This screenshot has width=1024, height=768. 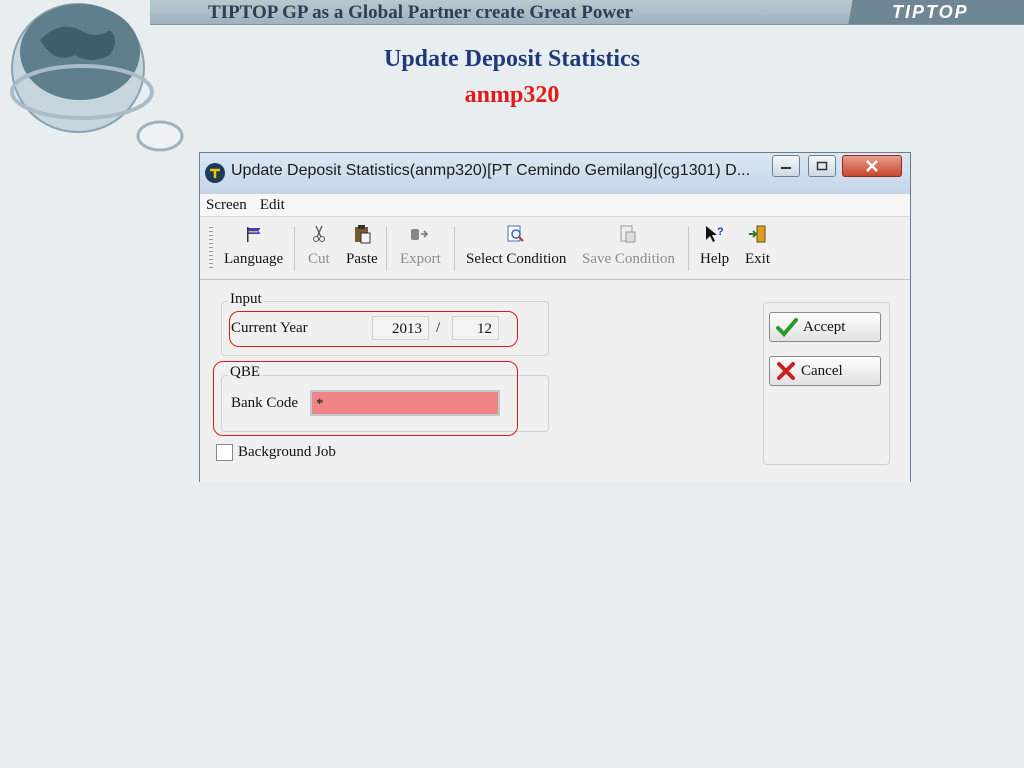 What do you see at coordinates (253, 245) in the screenshot?
I see `language-button: Language` at bounding box center [253, 245].